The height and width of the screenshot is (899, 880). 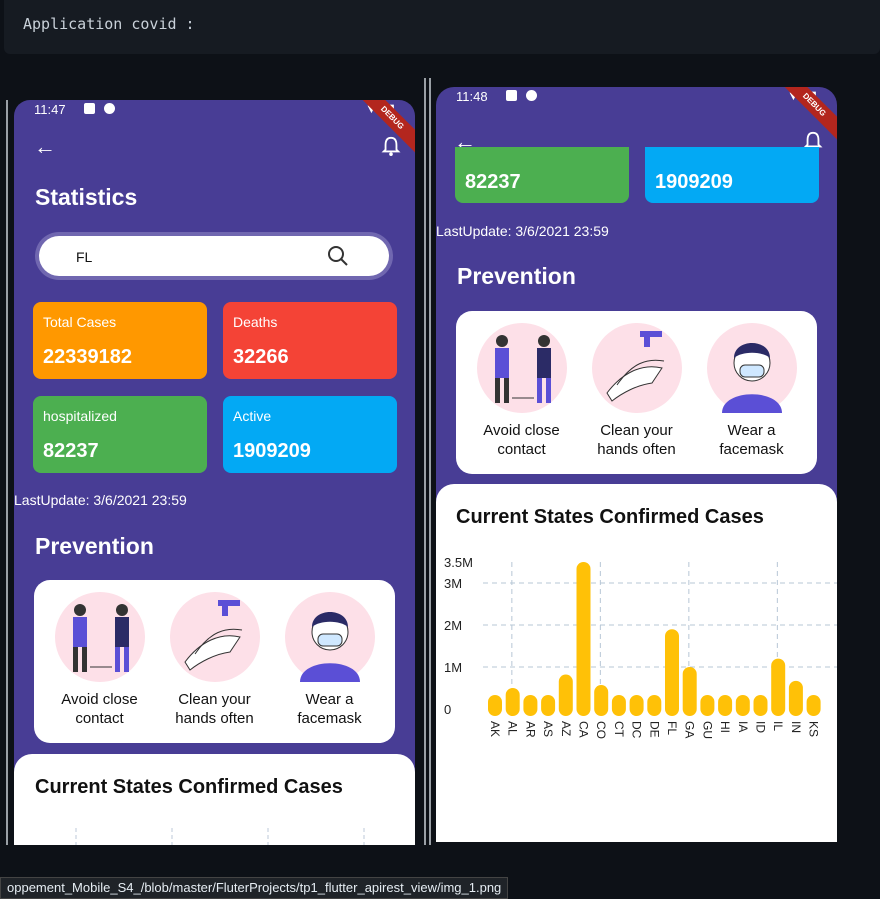 What do you see at coordinates (45, 147) in the screenshot?
I see `back-arrow-icon: ←` at bounding box center [45, 147].